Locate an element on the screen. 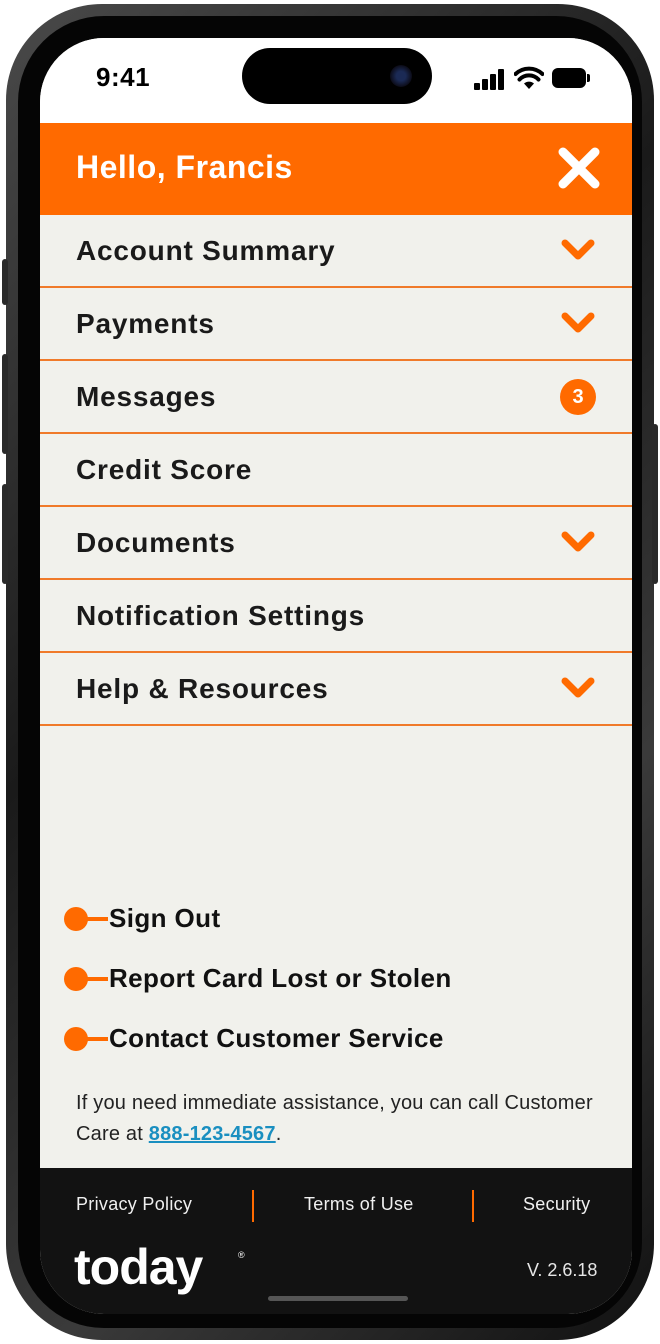 This screenshot has height=1344, width=660. close-icon is located at coordinates (579, 168).